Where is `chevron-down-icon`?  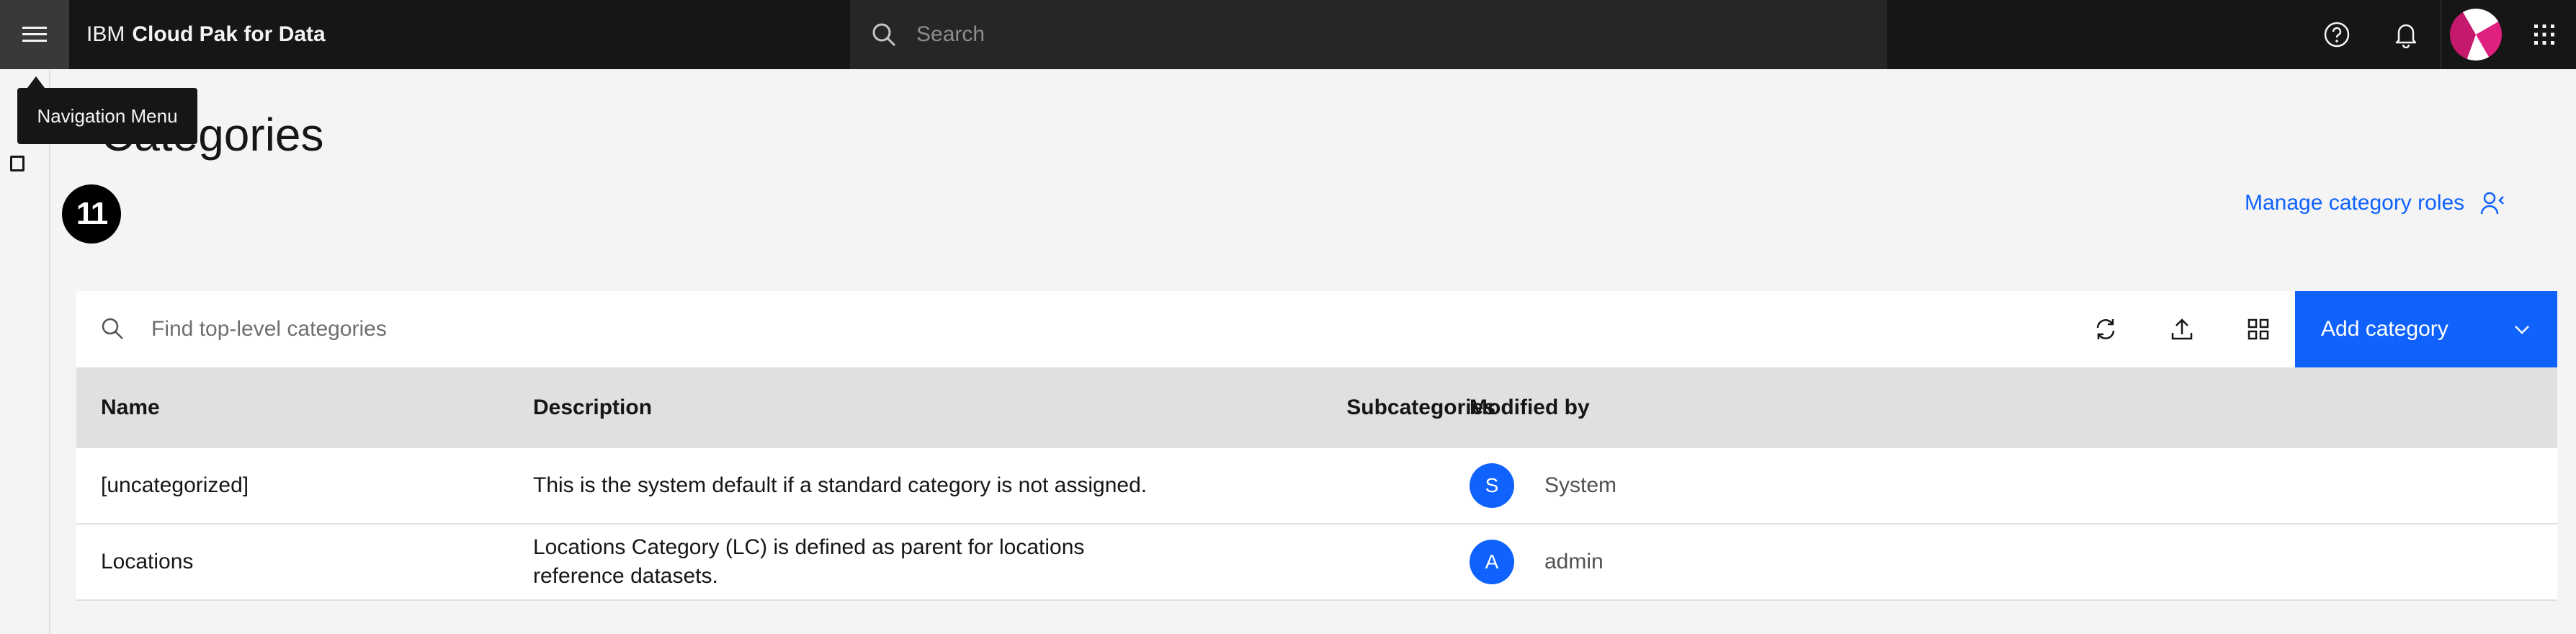 chevron-down-icon is located at coordinates (2522, 329).